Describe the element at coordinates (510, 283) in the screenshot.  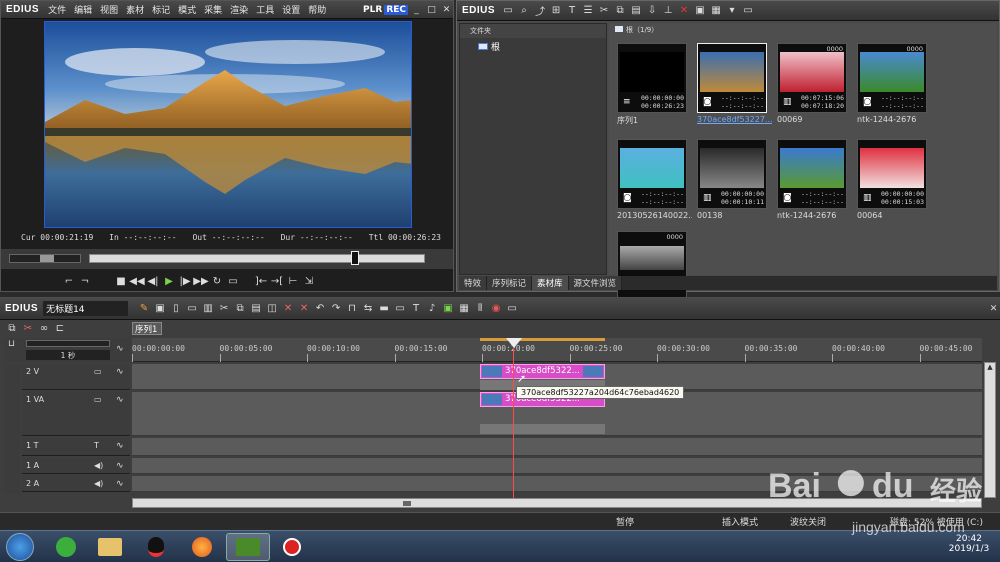
I see `tab-sequence-markers: 序列标记` at that location.